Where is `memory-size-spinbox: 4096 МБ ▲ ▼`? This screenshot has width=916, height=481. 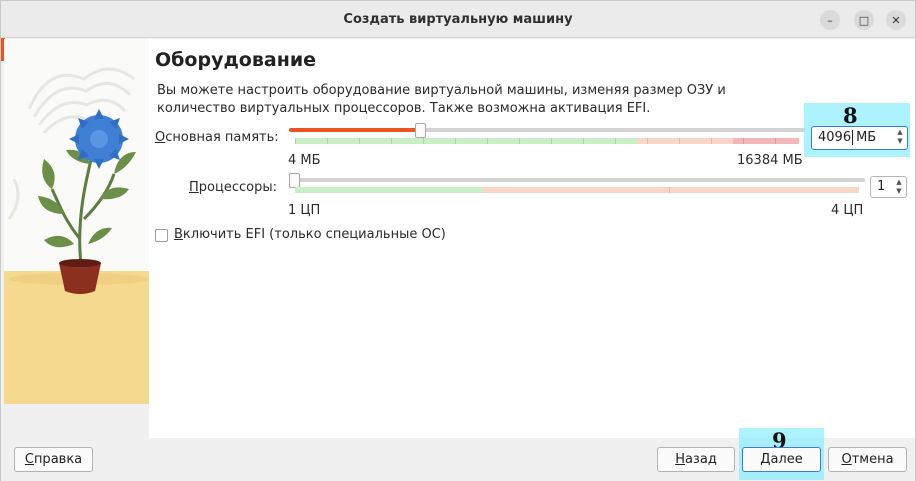
memory-size-spinbox: 4096 МБ ▲ ▼ is located at coordinates (859, 138).